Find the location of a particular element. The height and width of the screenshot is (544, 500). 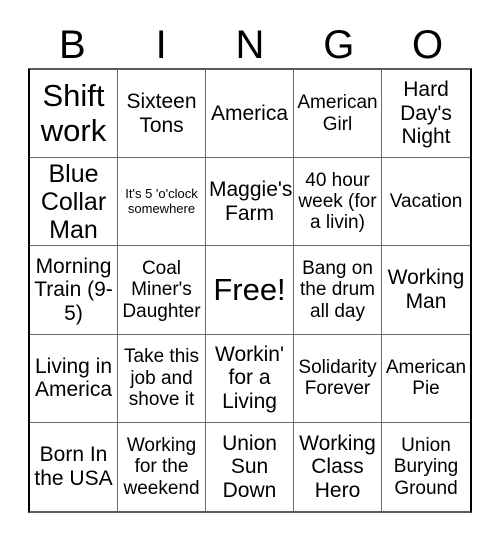

bingo-cell: Take this job and shove it is located at coordinates (162, 378).